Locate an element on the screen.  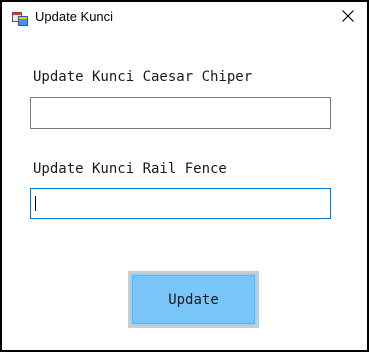
close-button is located at coordinates (347, 17).